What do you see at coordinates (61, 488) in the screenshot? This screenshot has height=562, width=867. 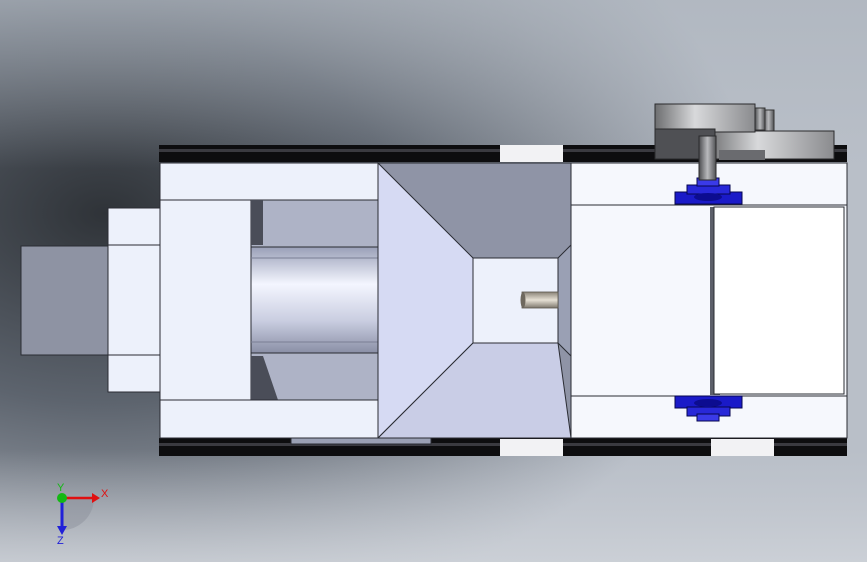 I see `y-axis-label: Y` at bounding box center [61, 488].